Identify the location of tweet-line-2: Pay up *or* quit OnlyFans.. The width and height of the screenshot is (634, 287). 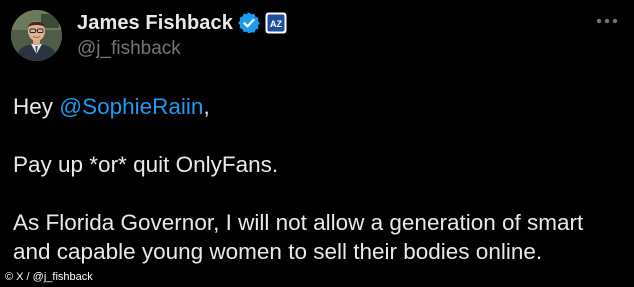
(146, 164).